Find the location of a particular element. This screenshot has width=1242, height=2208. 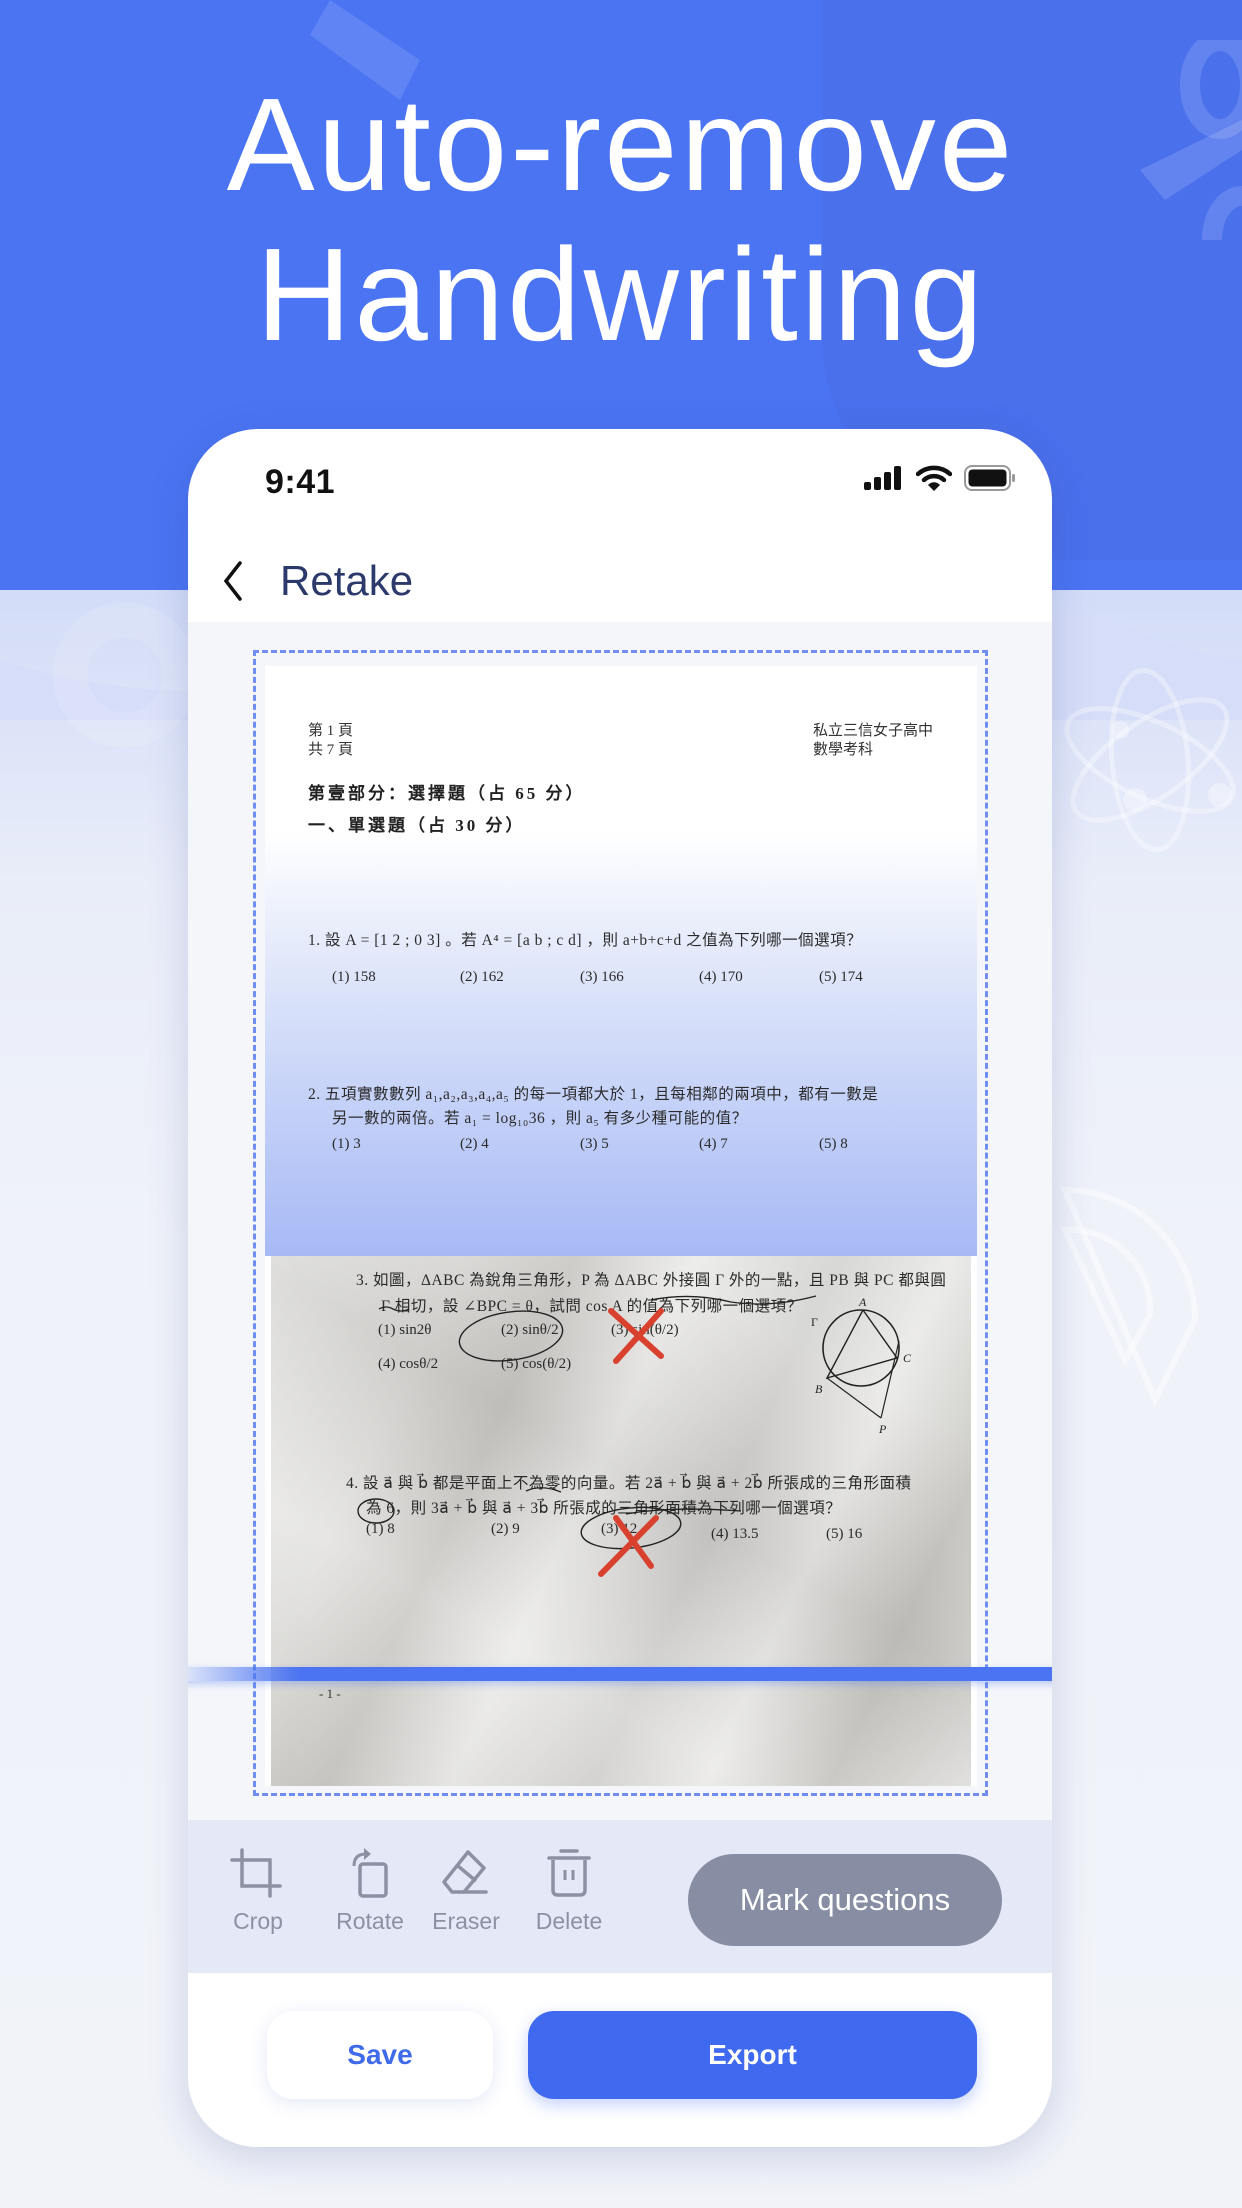

crop-button: Crop is located at coordinates (258, 1891).